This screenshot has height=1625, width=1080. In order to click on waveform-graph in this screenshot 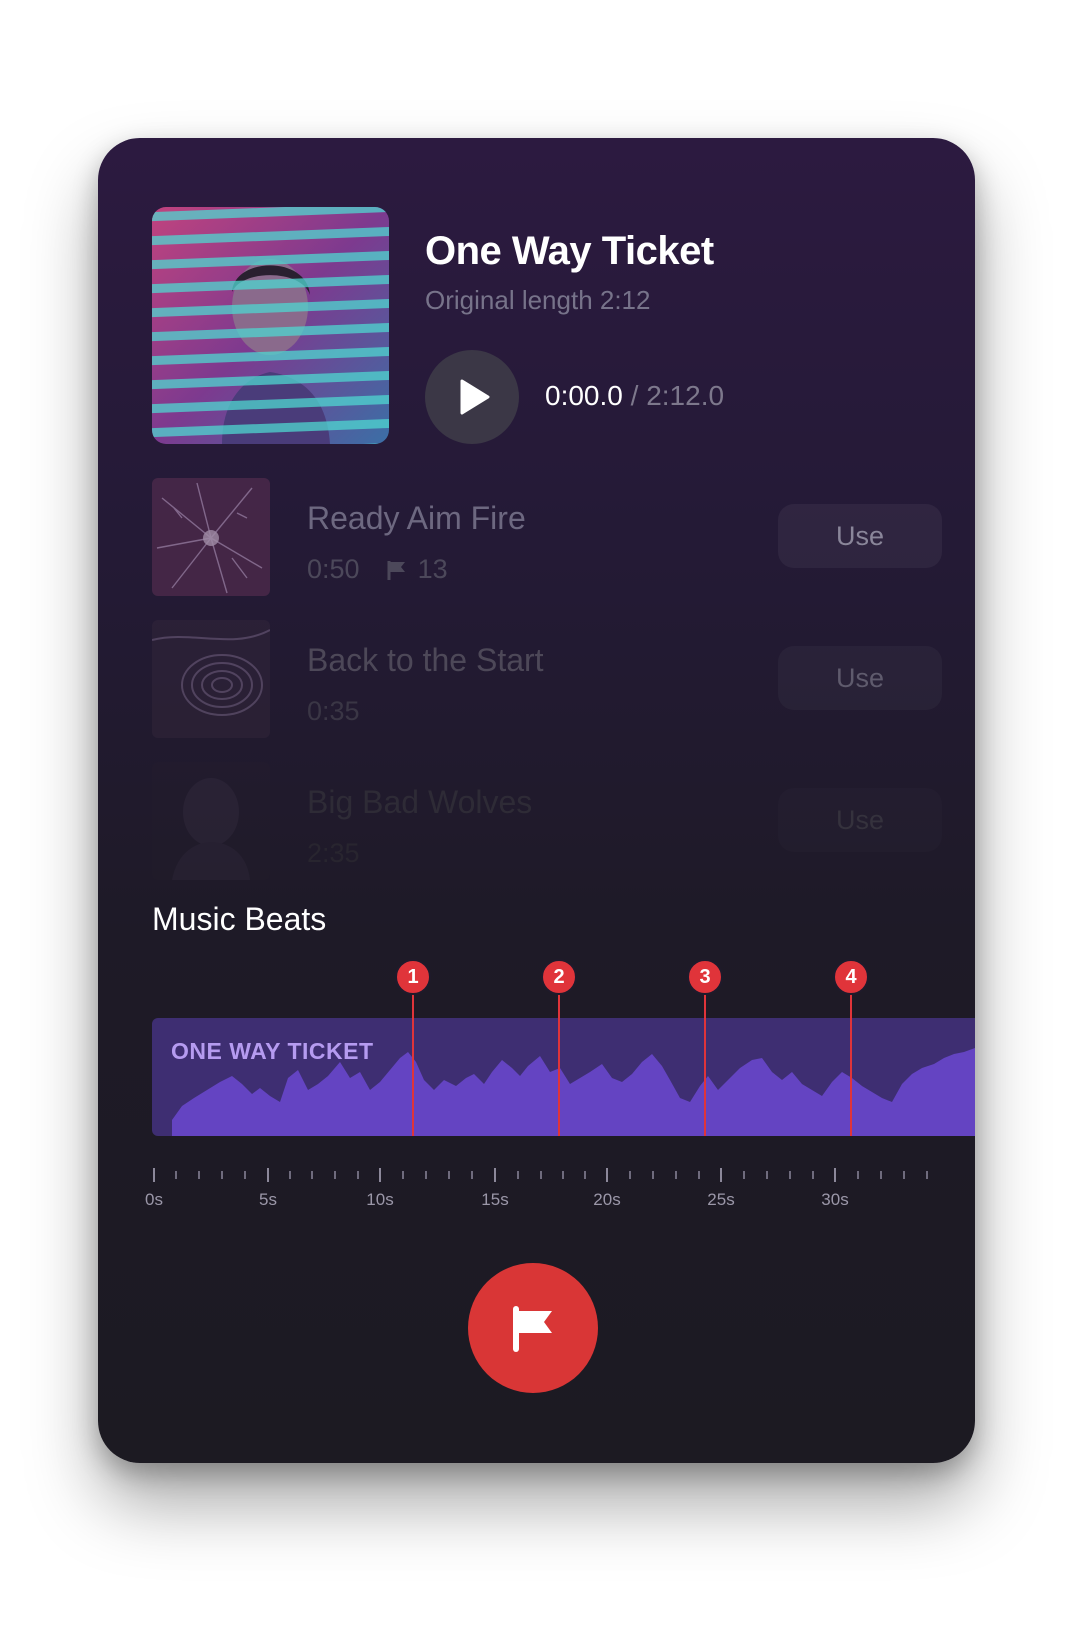, I will do `click(573, 1092)`.